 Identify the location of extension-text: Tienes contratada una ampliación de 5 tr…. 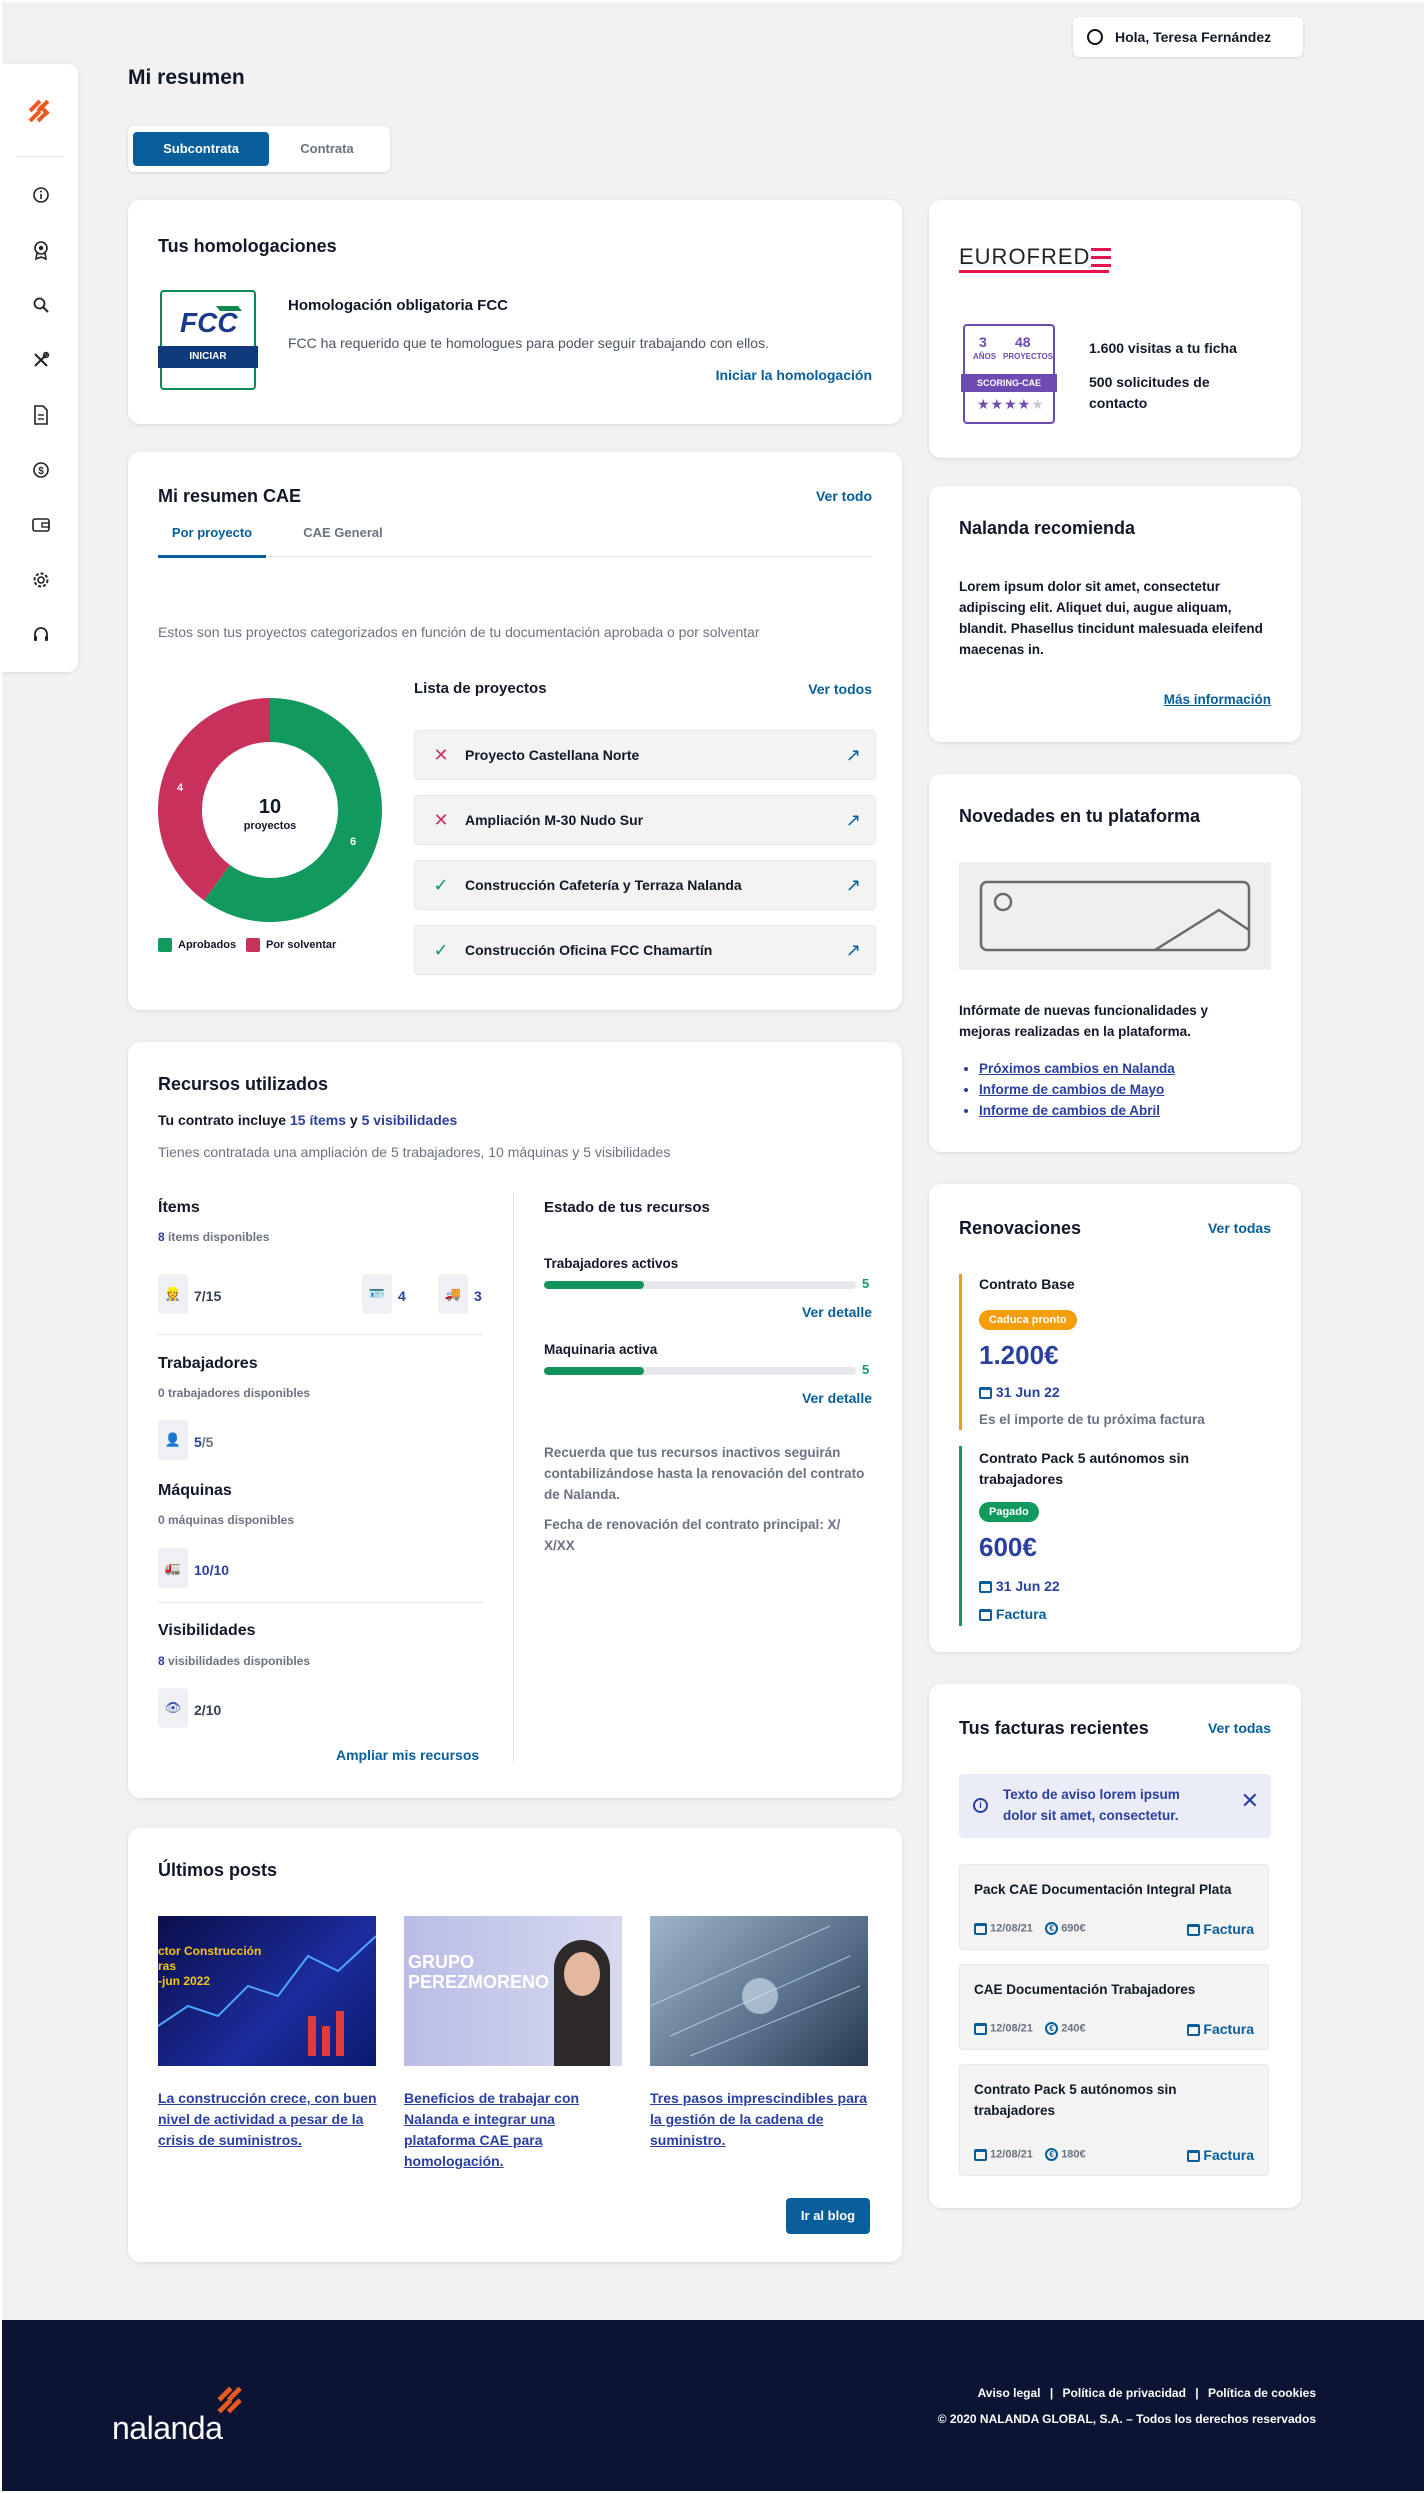
(414, 1152).